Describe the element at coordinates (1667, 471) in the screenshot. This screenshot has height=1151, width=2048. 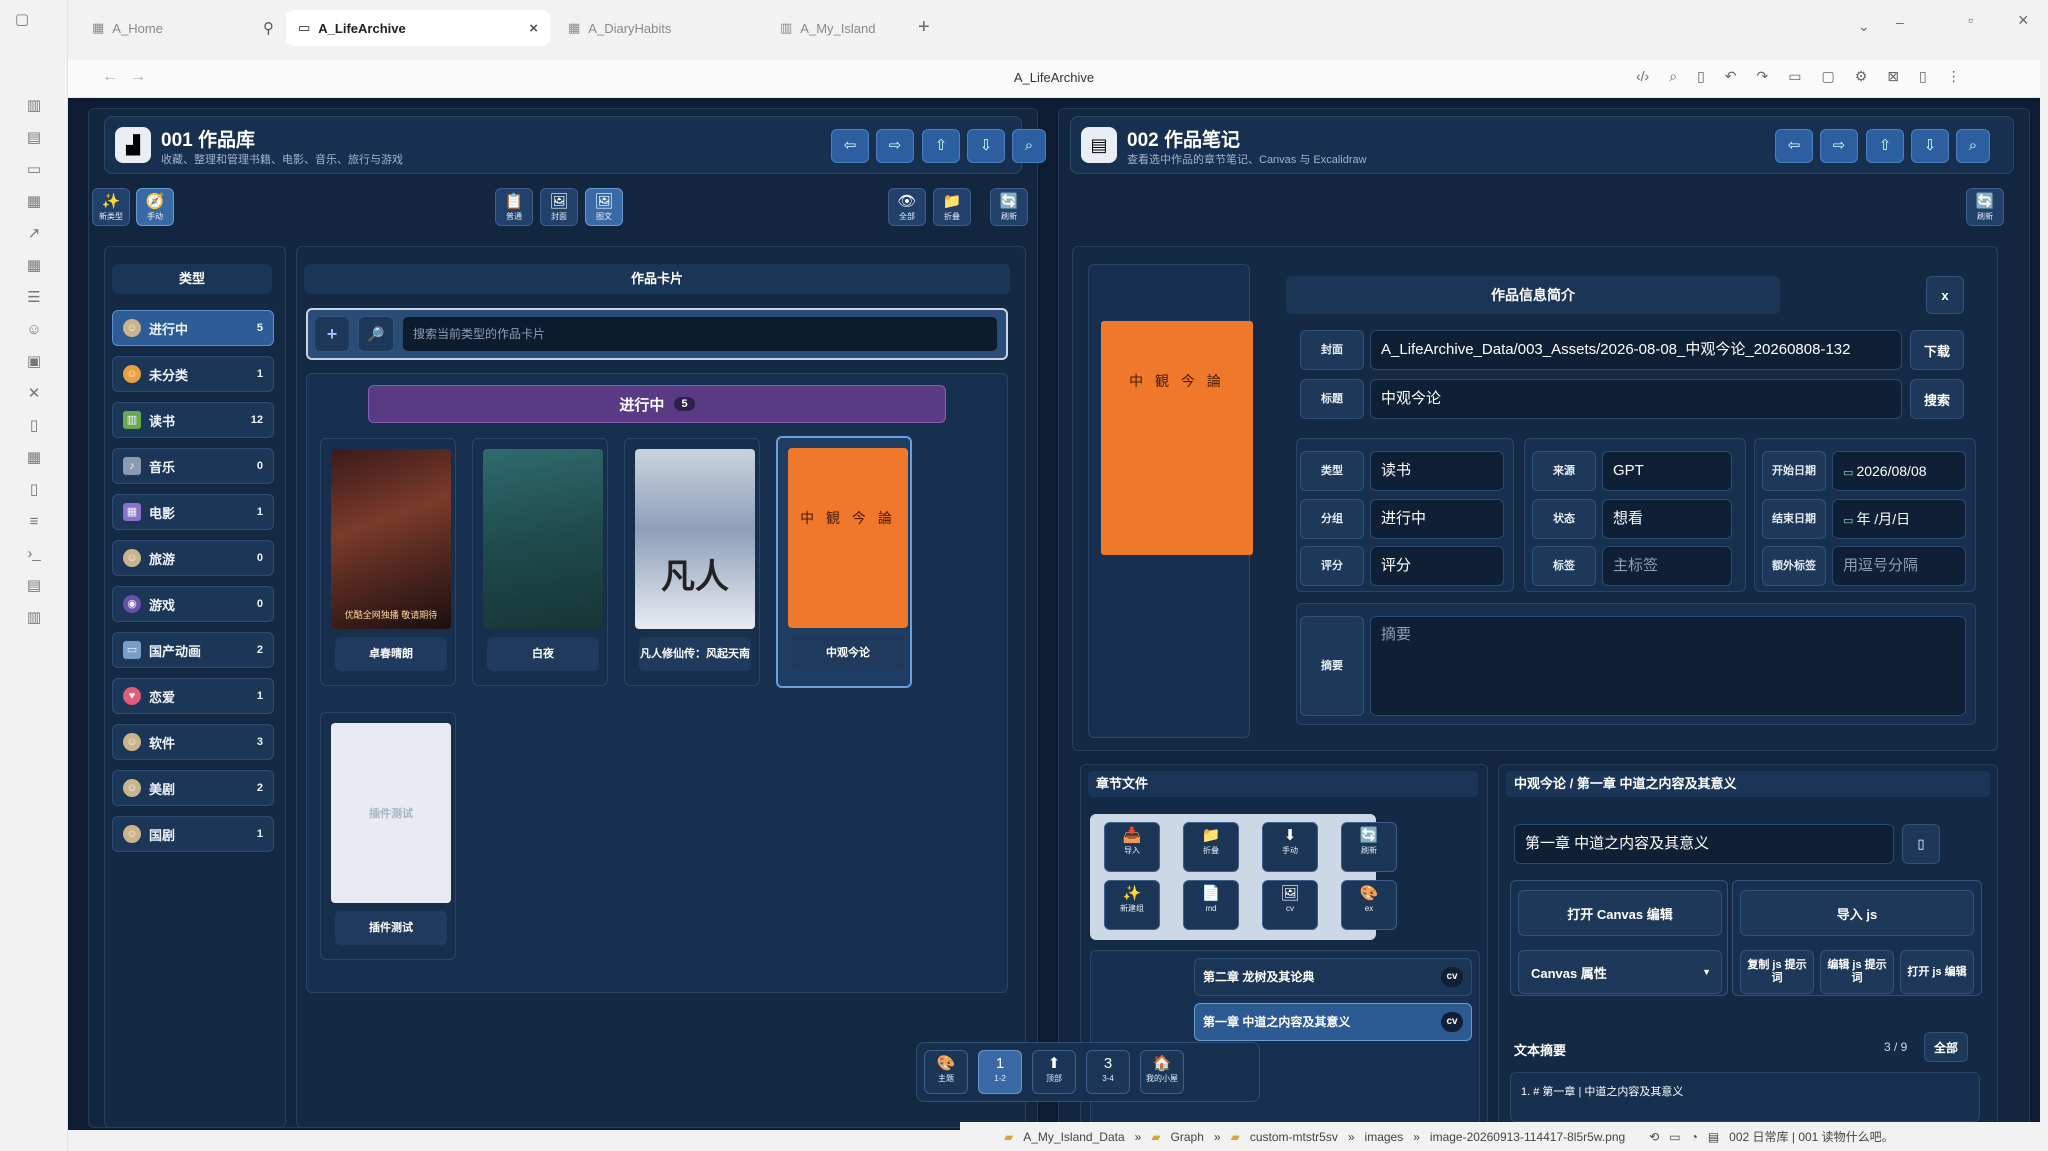
I see `source-field: GPT` at that location.